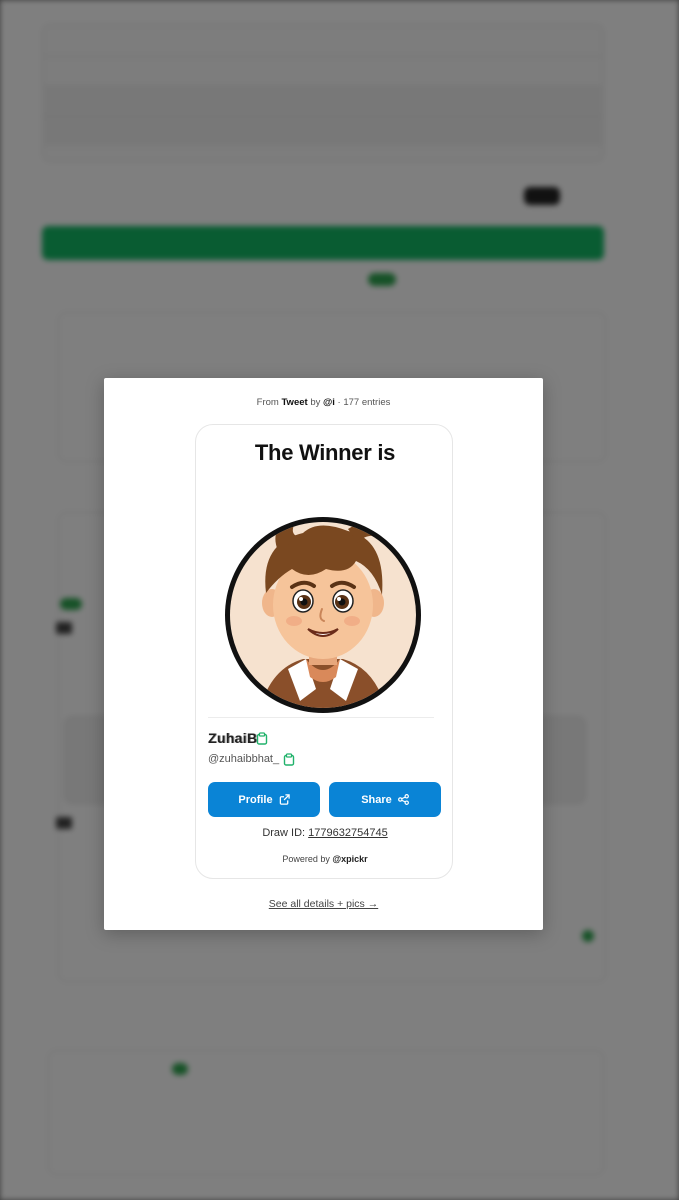  What do you see at coordinates (348, 833) in the screenshot?
I see `draw-id-value: 1779632754745` at bounding box center [348, 833].